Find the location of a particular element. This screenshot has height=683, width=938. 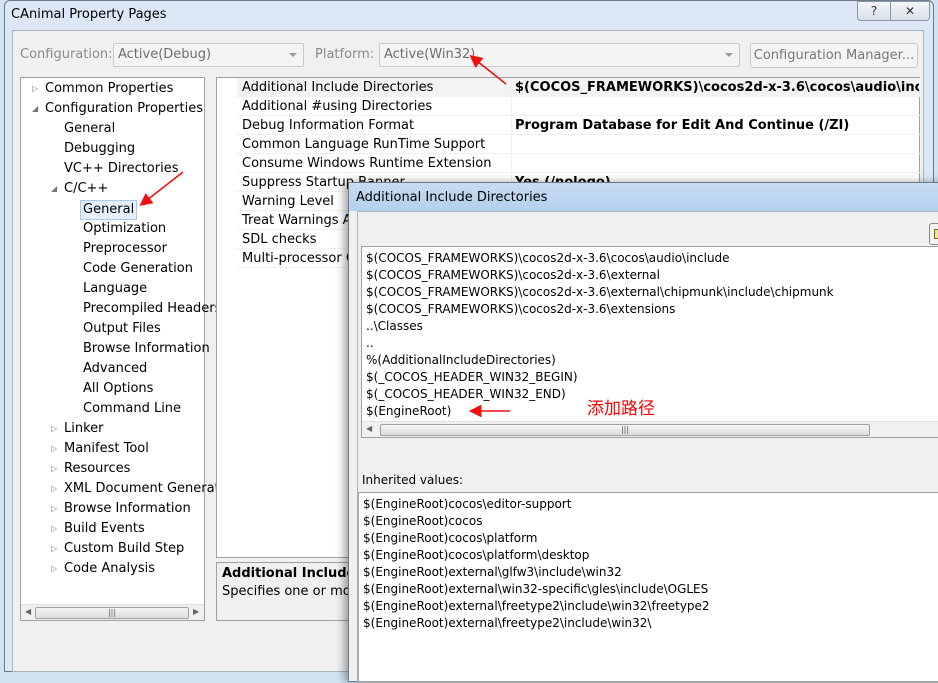

inherited-line: $(EngineRoot)cocos\editor-support is located at coordinates (467, 504).